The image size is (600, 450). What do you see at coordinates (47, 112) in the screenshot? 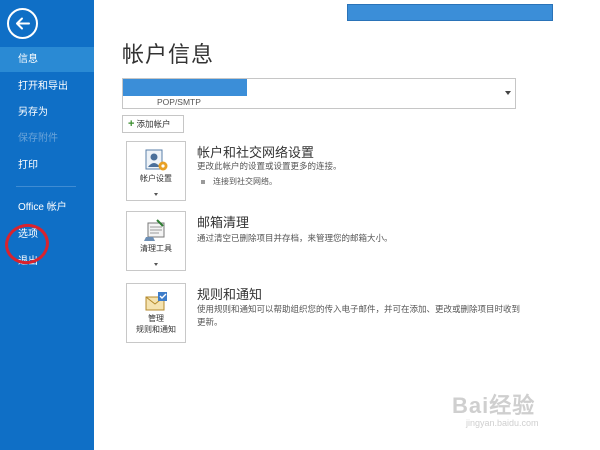
I see `nav-item-save-as: 另存为` at bounding box center [47, 112].